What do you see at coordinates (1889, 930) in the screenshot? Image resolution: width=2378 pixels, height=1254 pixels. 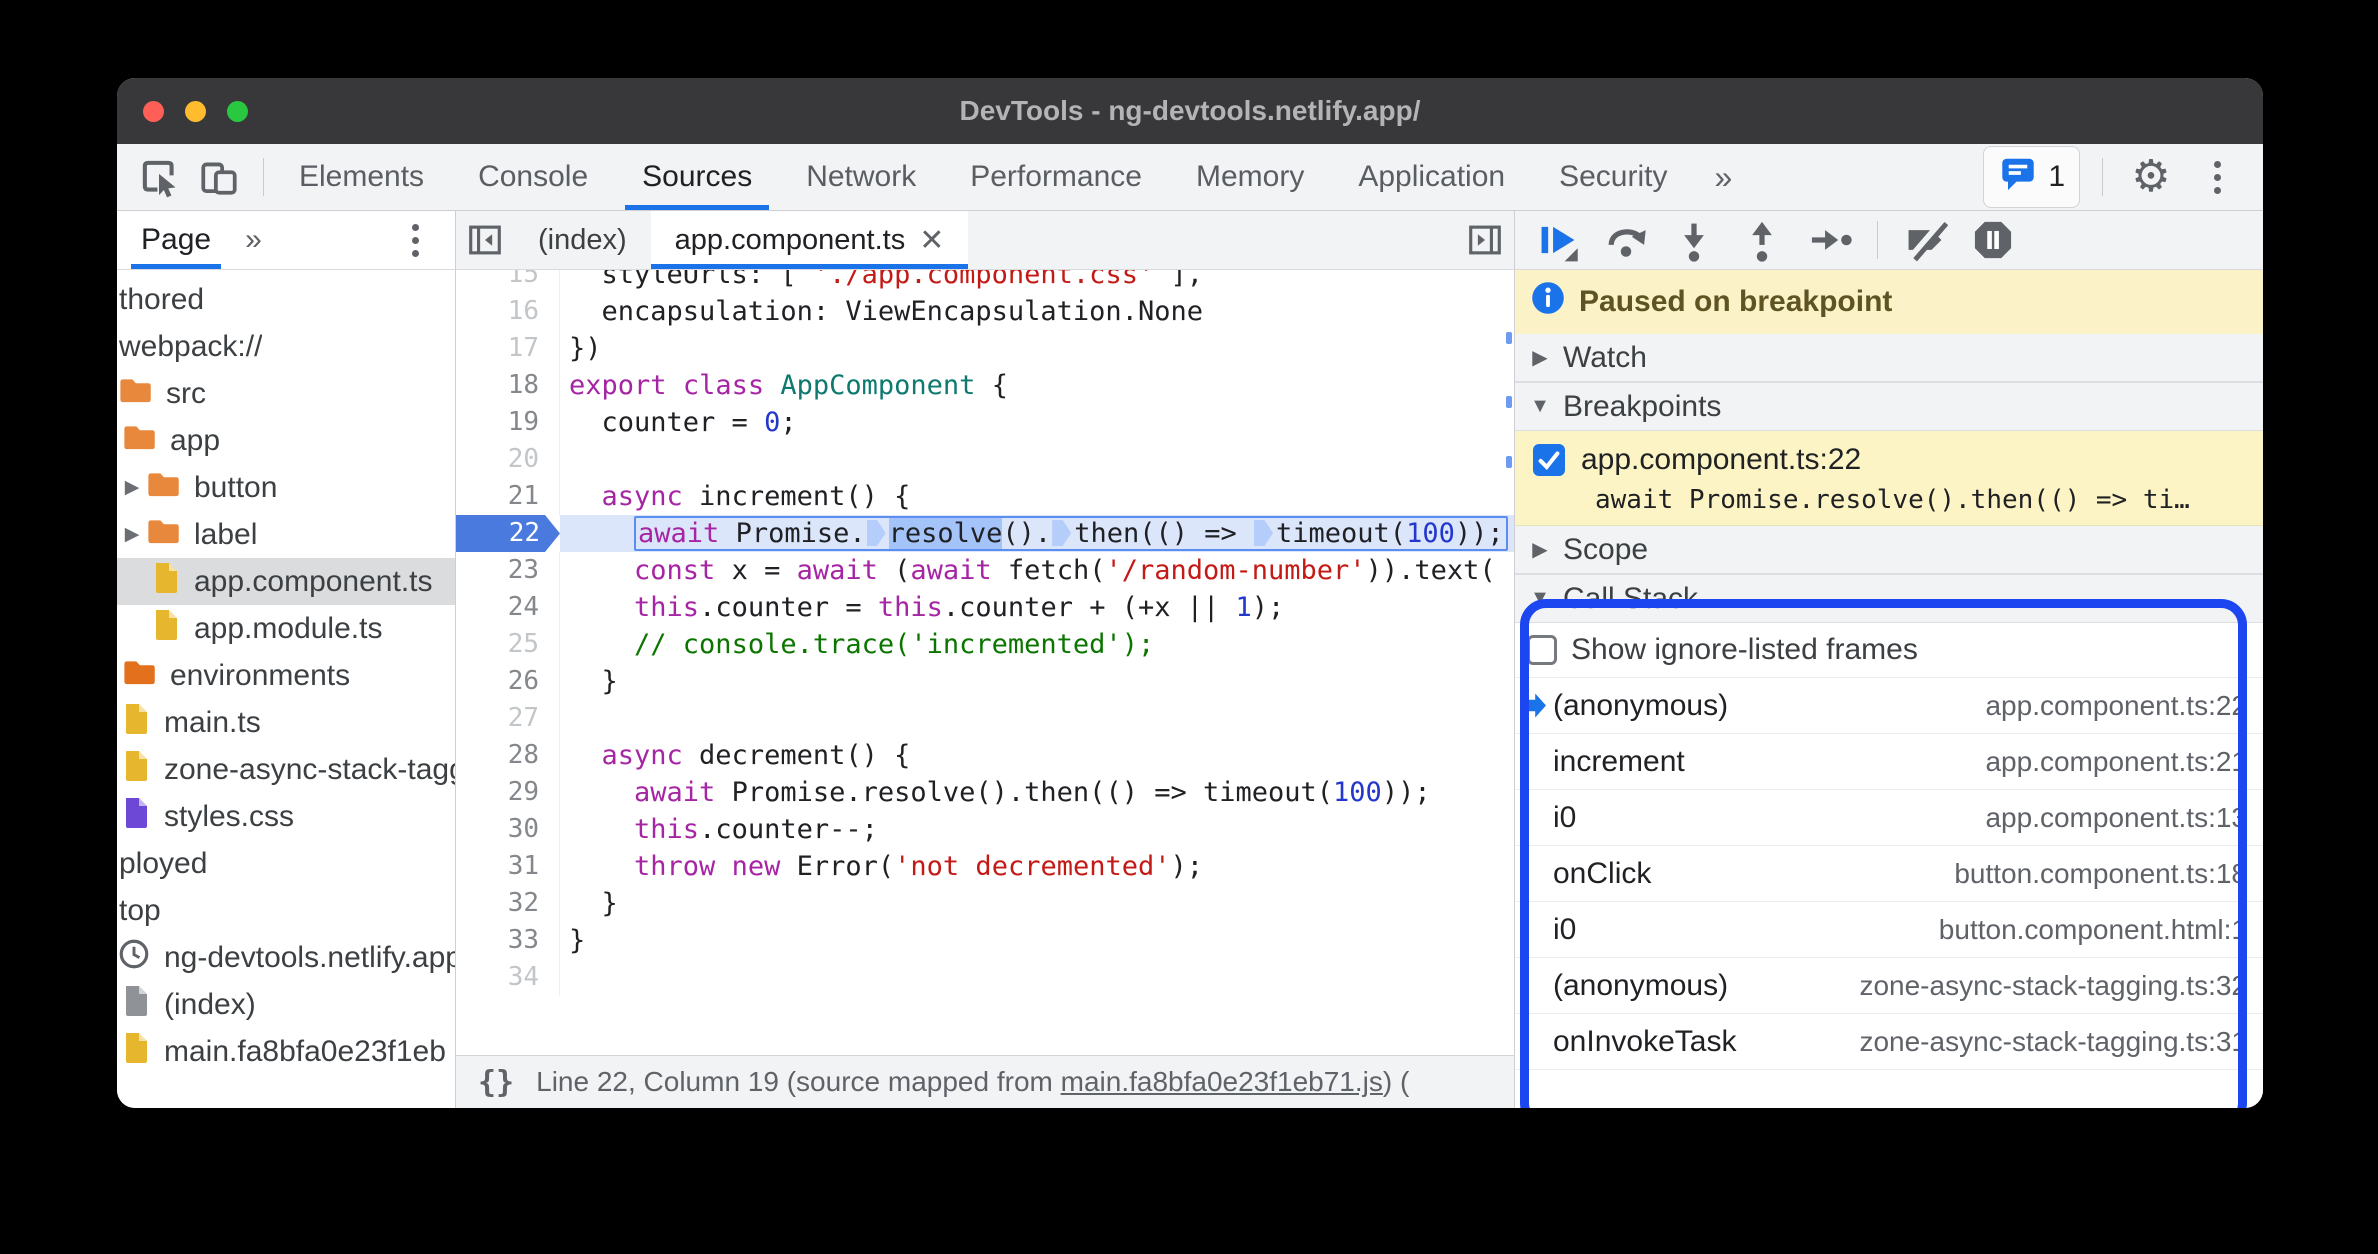 I see `callstack-frame-i0: i0 button.component.html:1` at bounding box center [1889, 930].